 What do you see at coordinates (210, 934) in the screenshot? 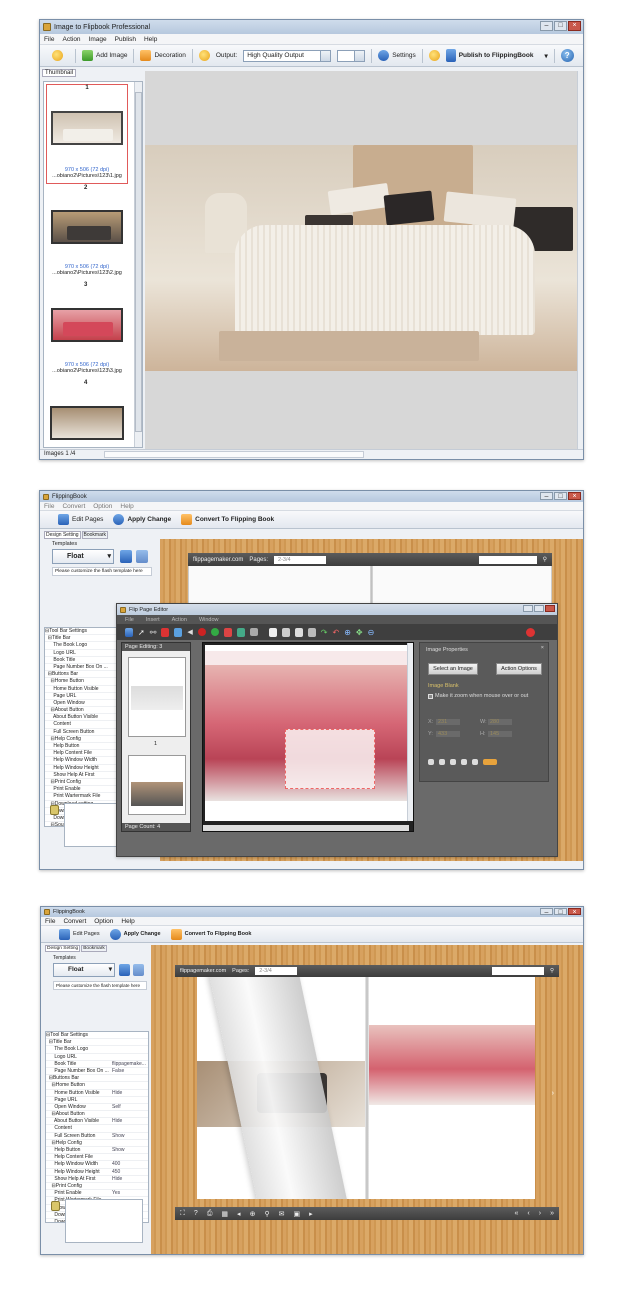
I see `convert-button: Convert To Flipping Book` at bounding box center [210, 934].